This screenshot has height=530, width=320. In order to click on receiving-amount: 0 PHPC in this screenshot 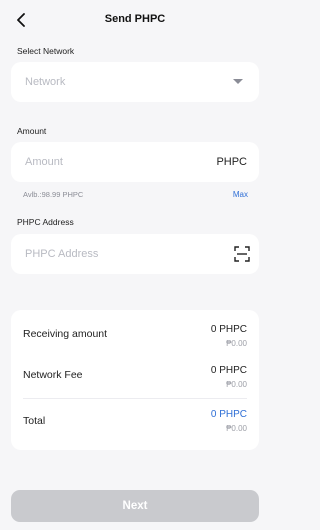, I will do `click(228, 329)`.